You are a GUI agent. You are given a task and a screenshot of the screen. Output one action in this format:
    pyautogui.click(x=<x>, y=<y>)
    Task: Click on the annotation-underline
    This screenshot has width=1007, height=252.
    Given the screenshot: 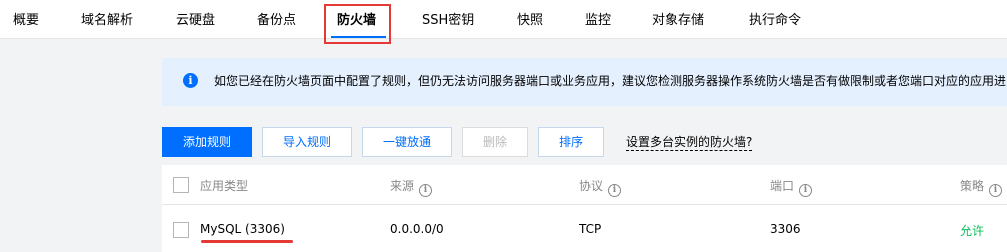 What is the action you would take?
    pyautogui.click(x=247, y=241)
    